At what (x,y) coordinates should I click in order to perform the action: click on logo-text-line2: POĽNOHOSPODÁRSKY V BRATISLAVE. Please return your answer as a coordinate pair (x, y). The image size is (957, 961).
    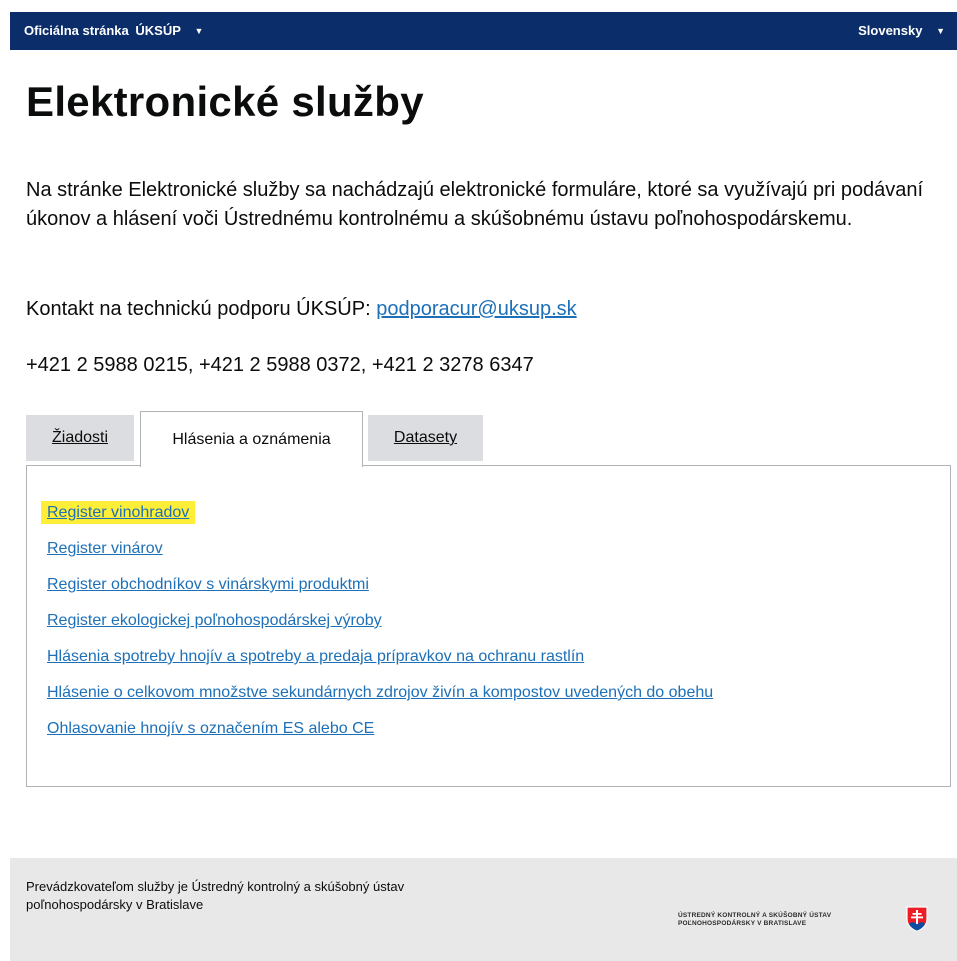
    Looking at the image, I should click on (742, 923).